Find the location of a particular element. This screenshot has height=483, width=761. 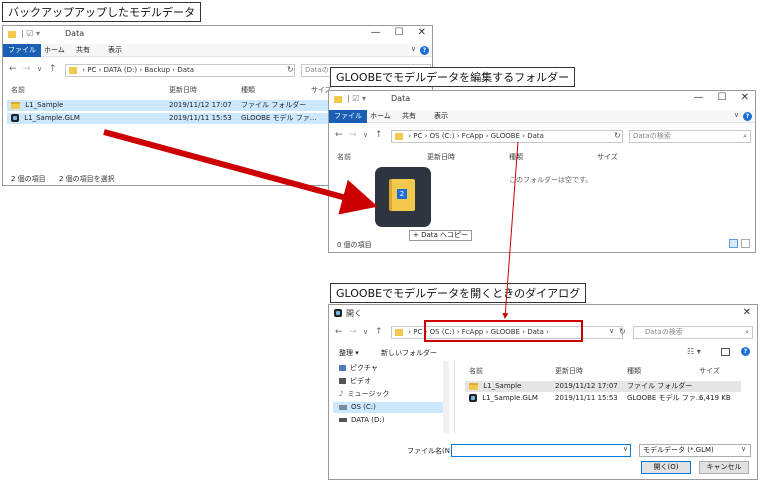

details-view-icon is located at coordinates (733, 243).